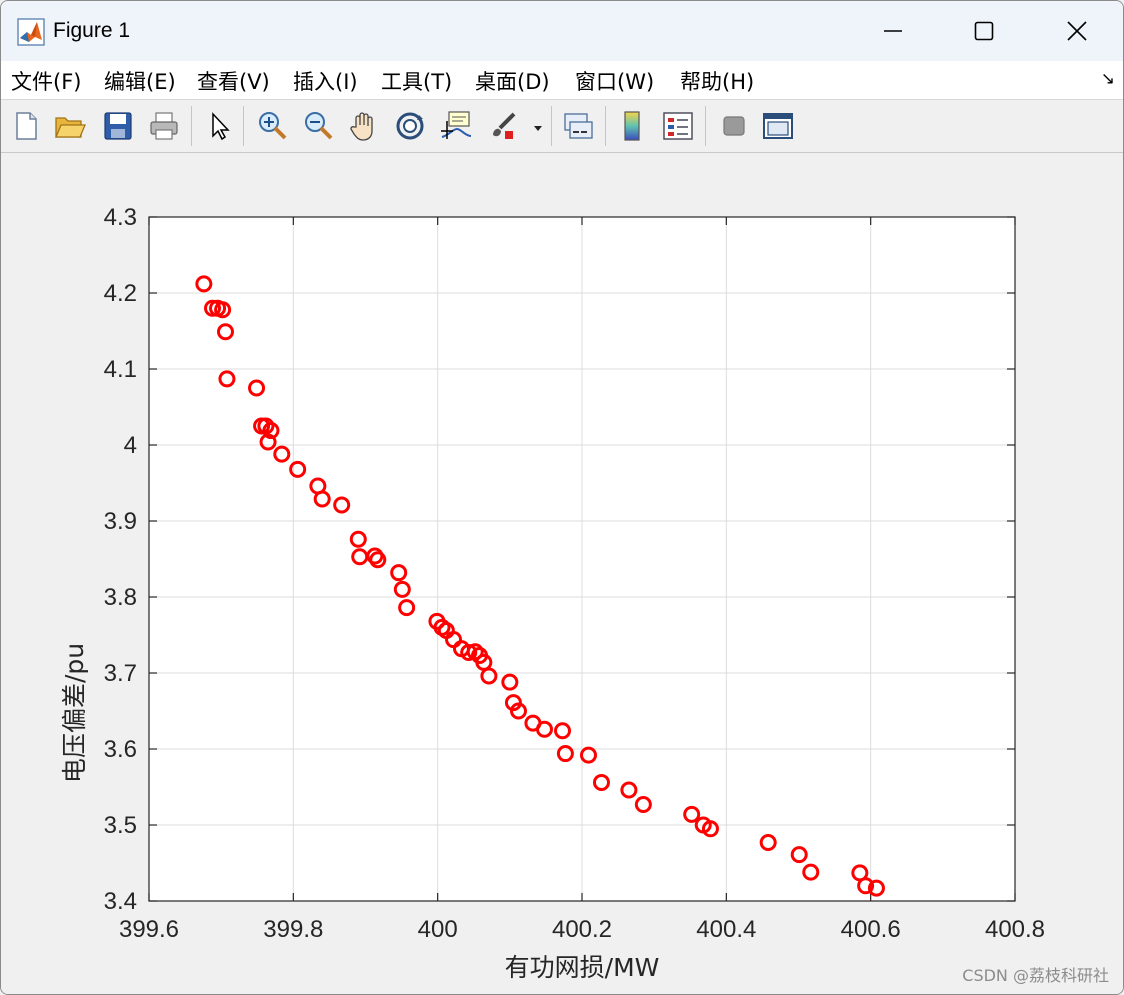 Image resolution: width=1124 pixels, height=995 pixels. Describe the element at coordinates (614, 81) in the screenshot. I see `menu-window: 窗口(W)` at that location.